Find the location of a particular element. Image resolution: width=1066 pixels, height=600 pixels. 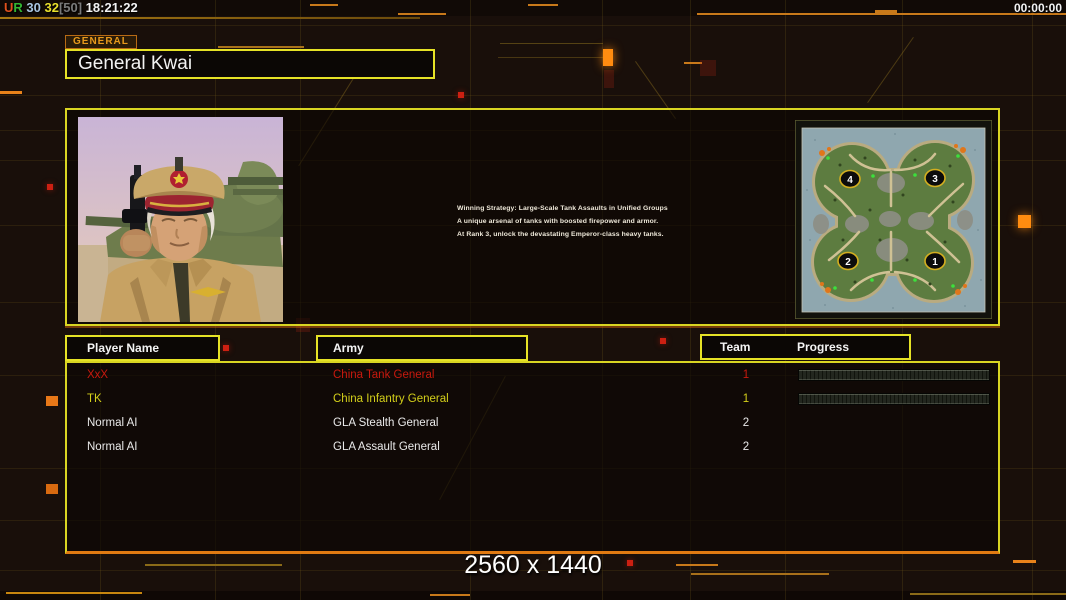

player-army: GLA Assault General is located at coordinates (386, 447).